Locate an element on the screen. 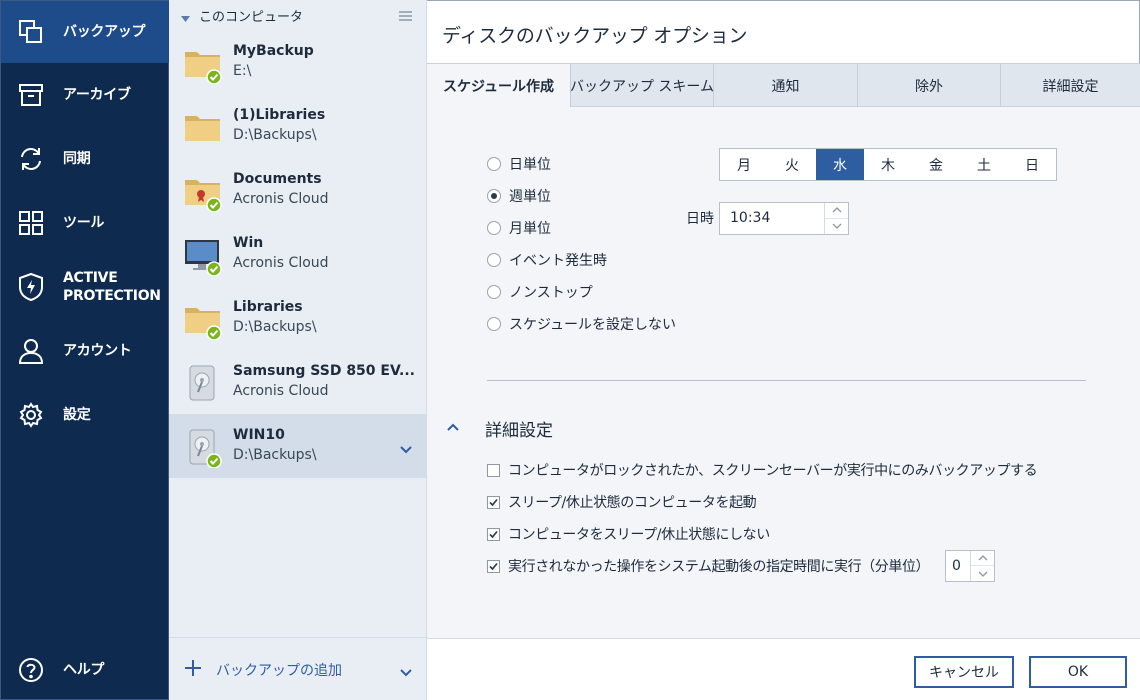 The height and width of the screenshot is (700, 1140). radio-label: 週単位 is located at coordinates (530, 197).